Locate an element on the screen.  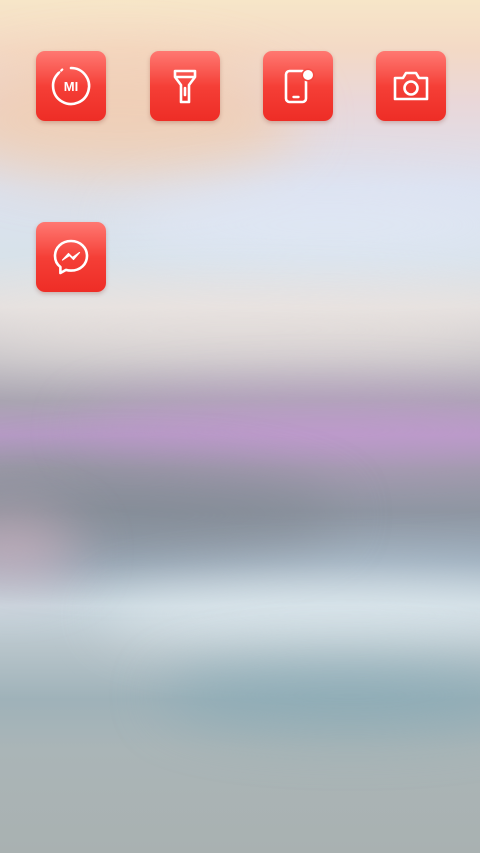
camera-icon is located at coordinates (411, 86).